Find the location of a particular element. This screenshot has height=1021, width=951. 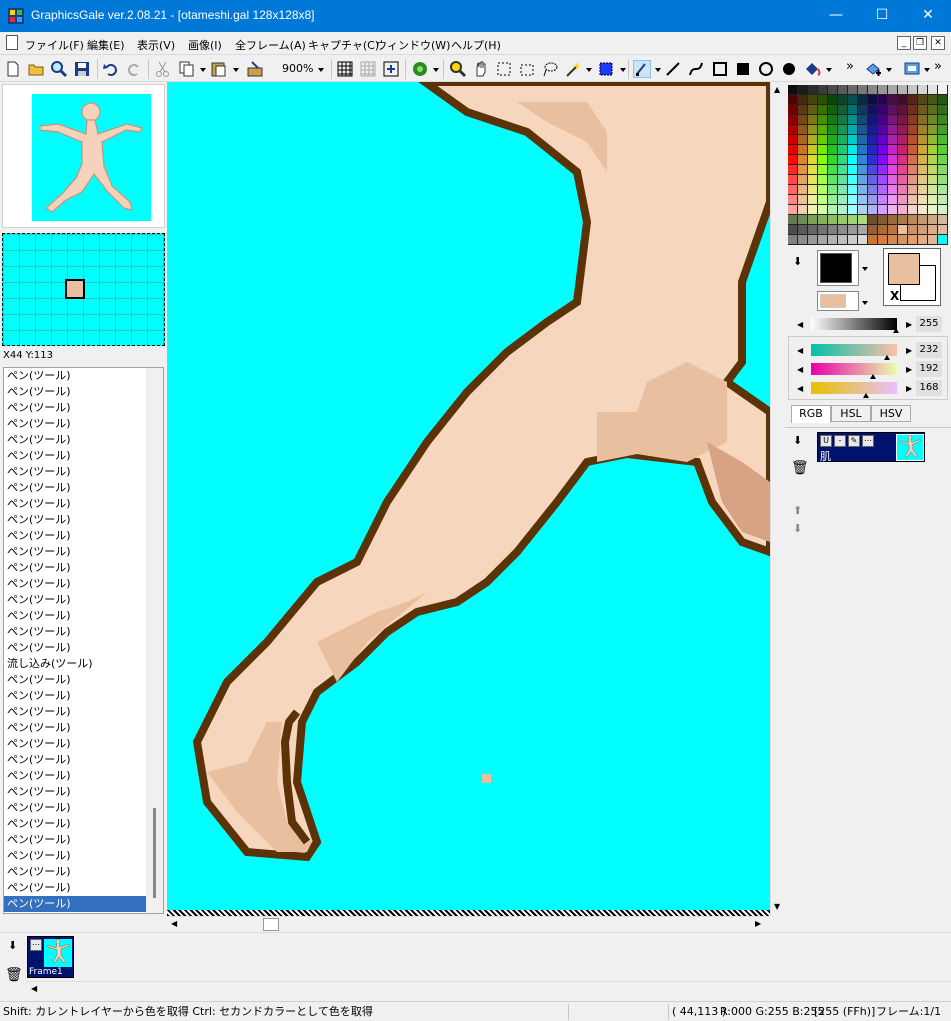

swap-color-label: X is located at coordinates (894, 296).